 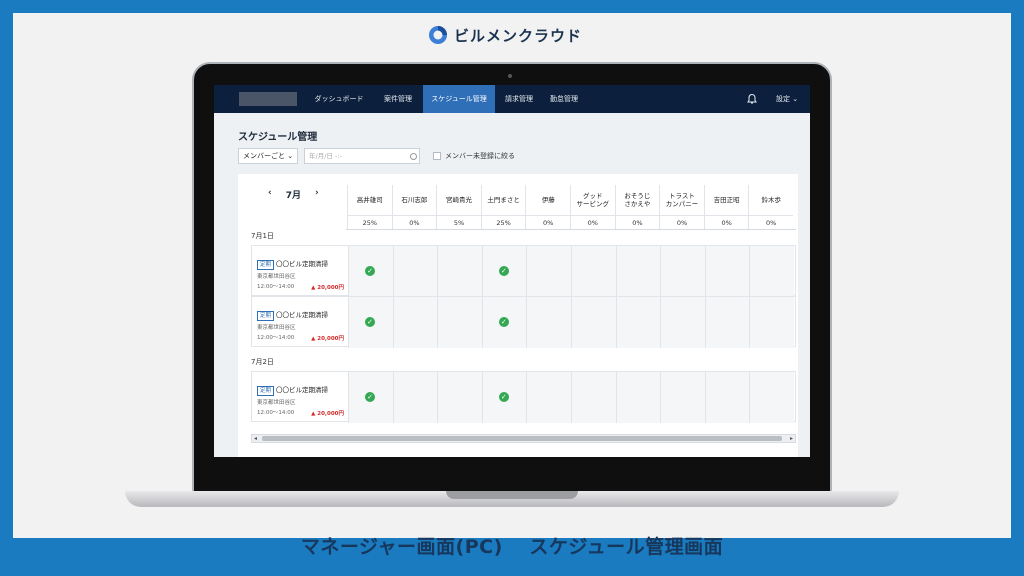 I want to click on member-column-header: 石川志郎, so click(x=414, y=200).